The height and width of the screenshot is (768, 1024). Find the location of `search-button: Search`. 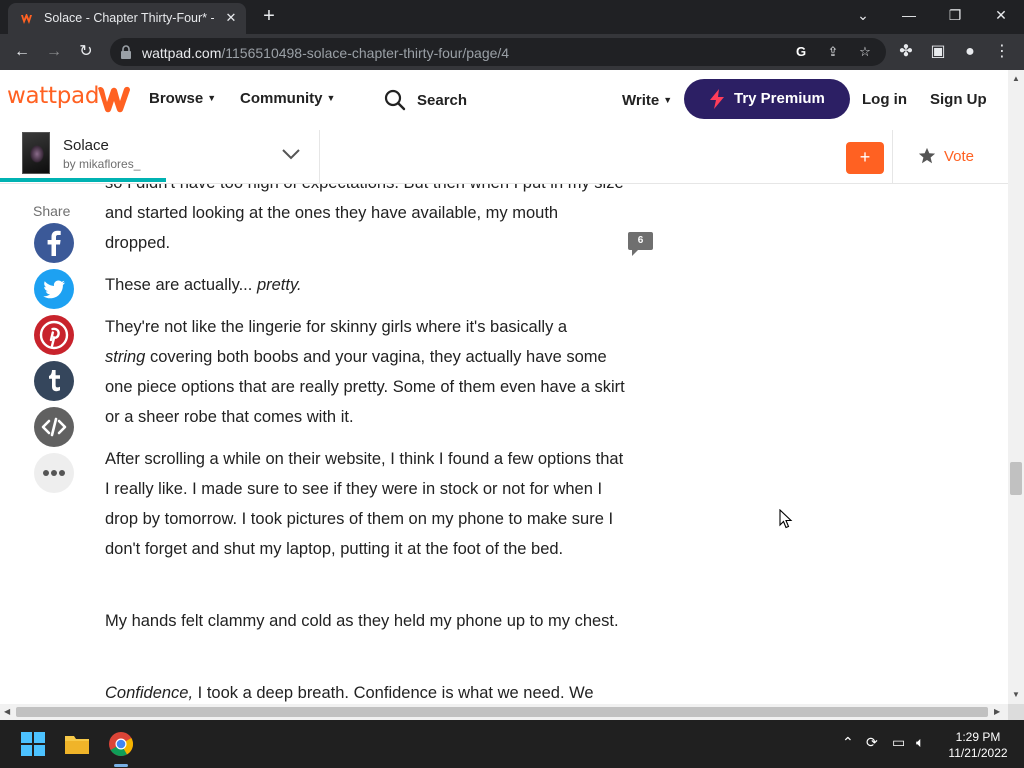

search-button: Search is located at coordinates (442, 100).